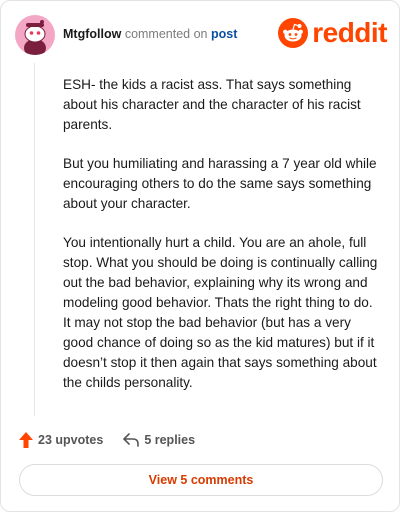 This screenshot has height=512, width=400. Describe the element at coordinates (34, 239) in the screenshot. I see `thread-line` at that location.